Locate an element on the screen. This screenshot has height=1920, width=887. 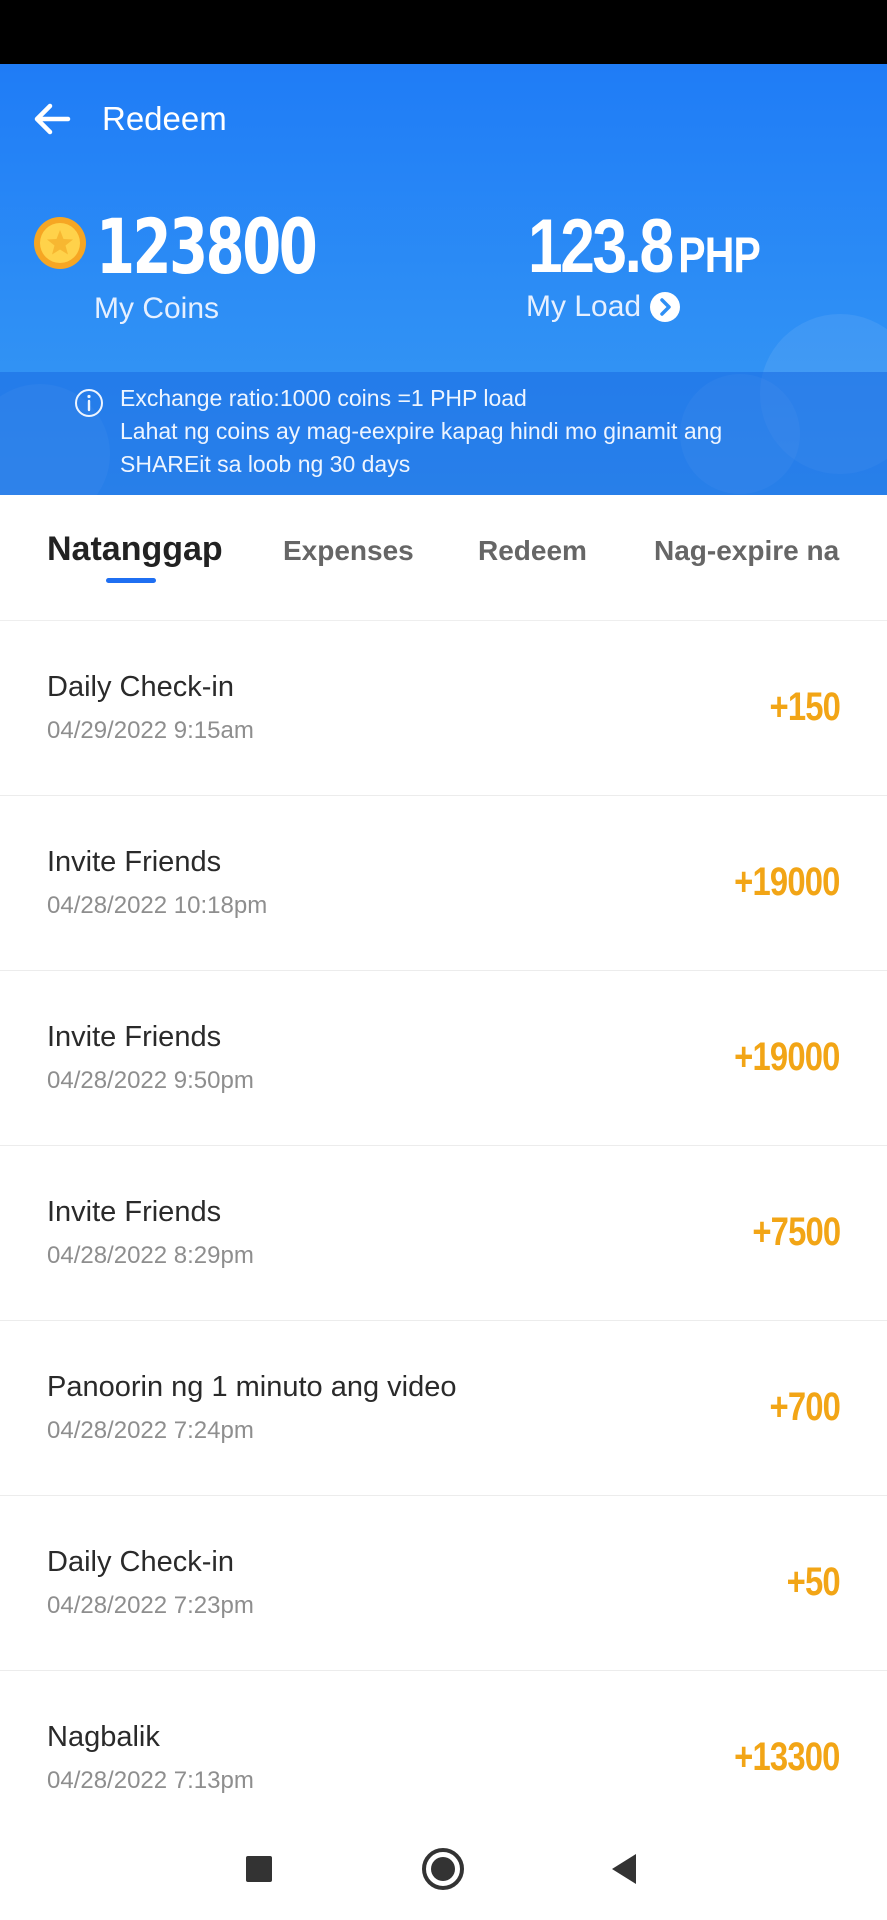
tab-nag-expire-na: Nag-expire na is located at coordinates (746, 551).